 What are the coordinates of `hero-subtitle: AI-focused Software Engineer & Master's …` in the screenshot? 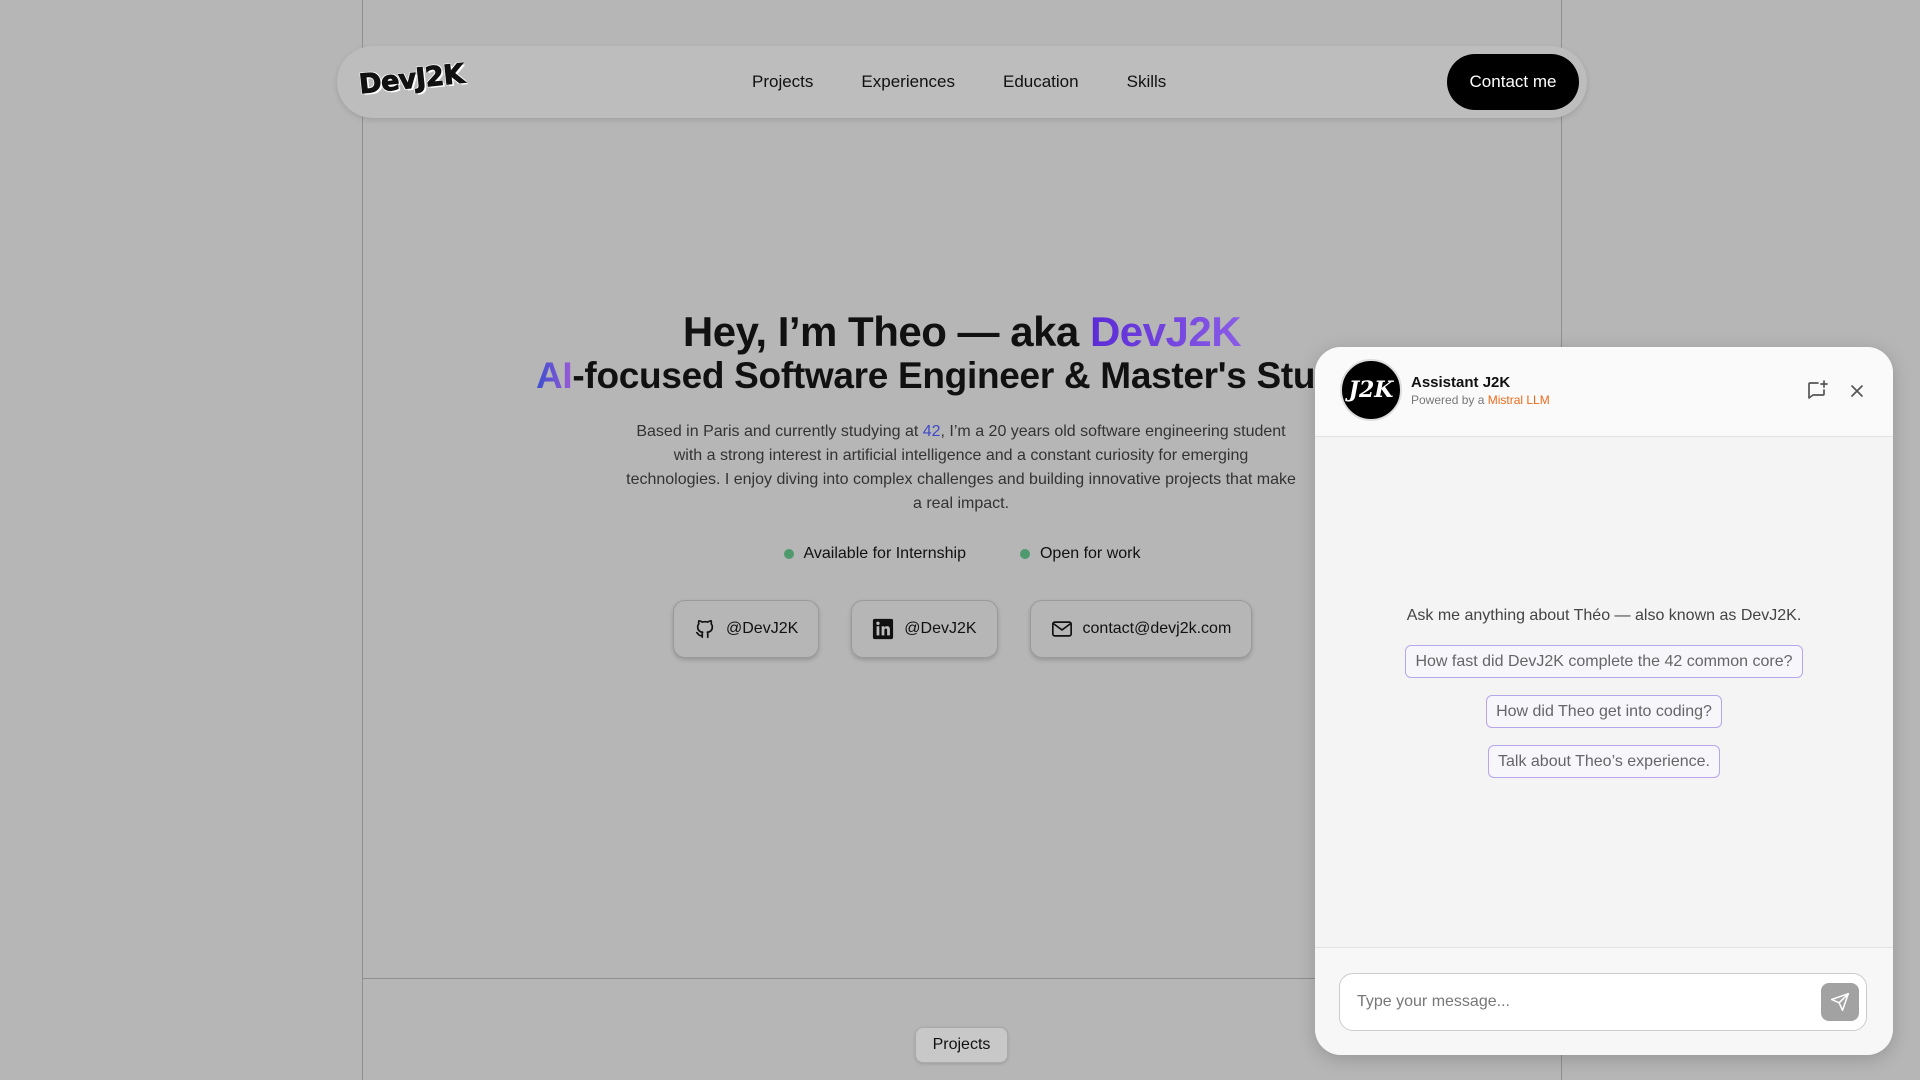 It's located at (964, 376).